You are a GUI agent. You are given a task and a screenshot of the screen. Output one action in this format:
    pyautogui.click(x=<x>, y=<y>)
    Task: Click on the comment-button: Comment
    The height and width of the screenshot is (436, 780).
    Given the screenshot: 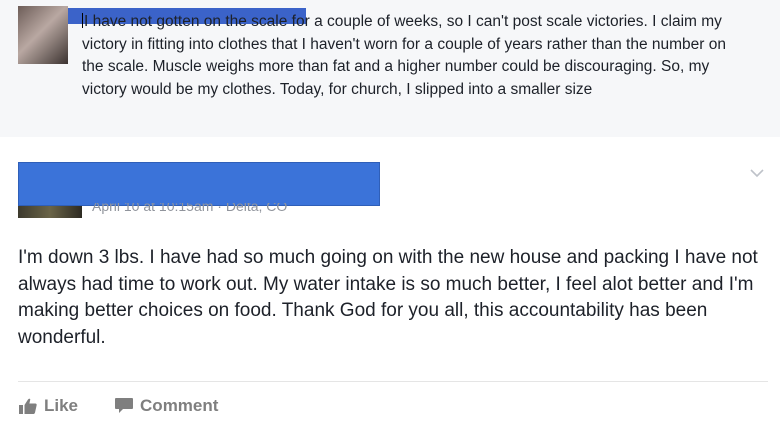 What is the action you would take?
    pyautogui.click(x=166, y=406)
    